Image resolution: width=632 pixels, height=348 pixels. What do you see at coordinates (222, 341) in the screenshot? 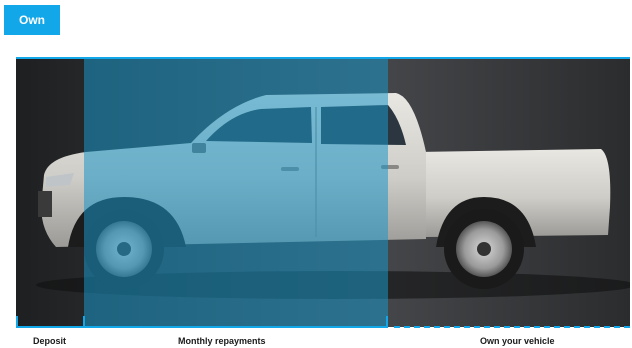
I see `monthly-repayments-label: Monthly repayments` at bounding box center [222, 341].